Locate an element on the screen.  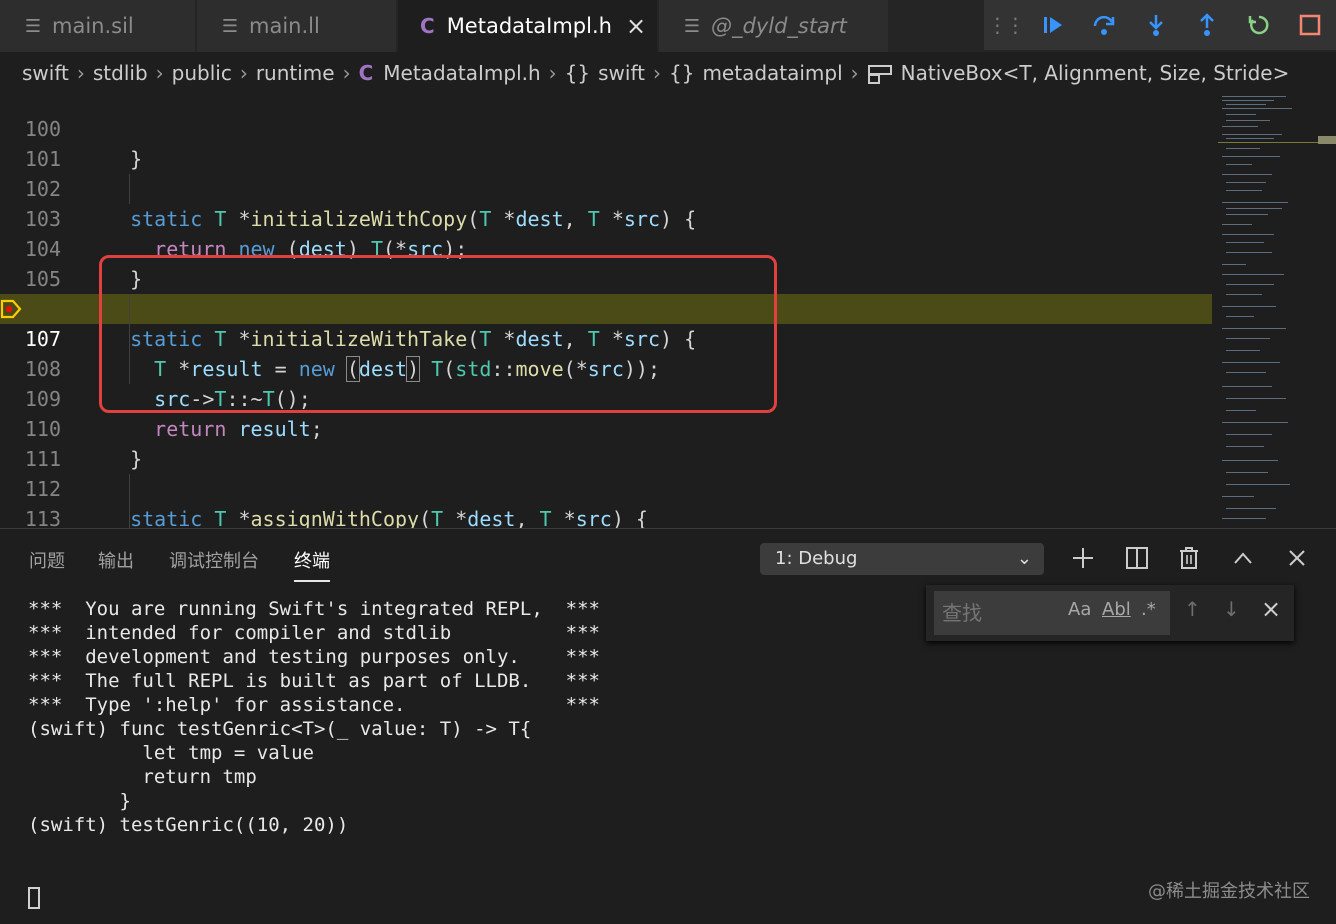
code-line: 113 *dest = *src; is located at coordinates (606, 501).